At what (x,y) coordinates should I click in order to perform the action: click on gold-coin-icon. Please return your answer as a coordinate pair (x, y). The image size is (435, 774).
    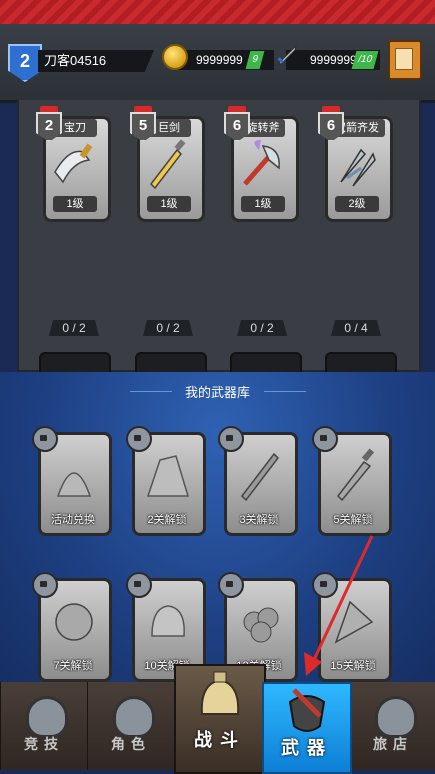
    Looking at the image, I should click on (175, 57).